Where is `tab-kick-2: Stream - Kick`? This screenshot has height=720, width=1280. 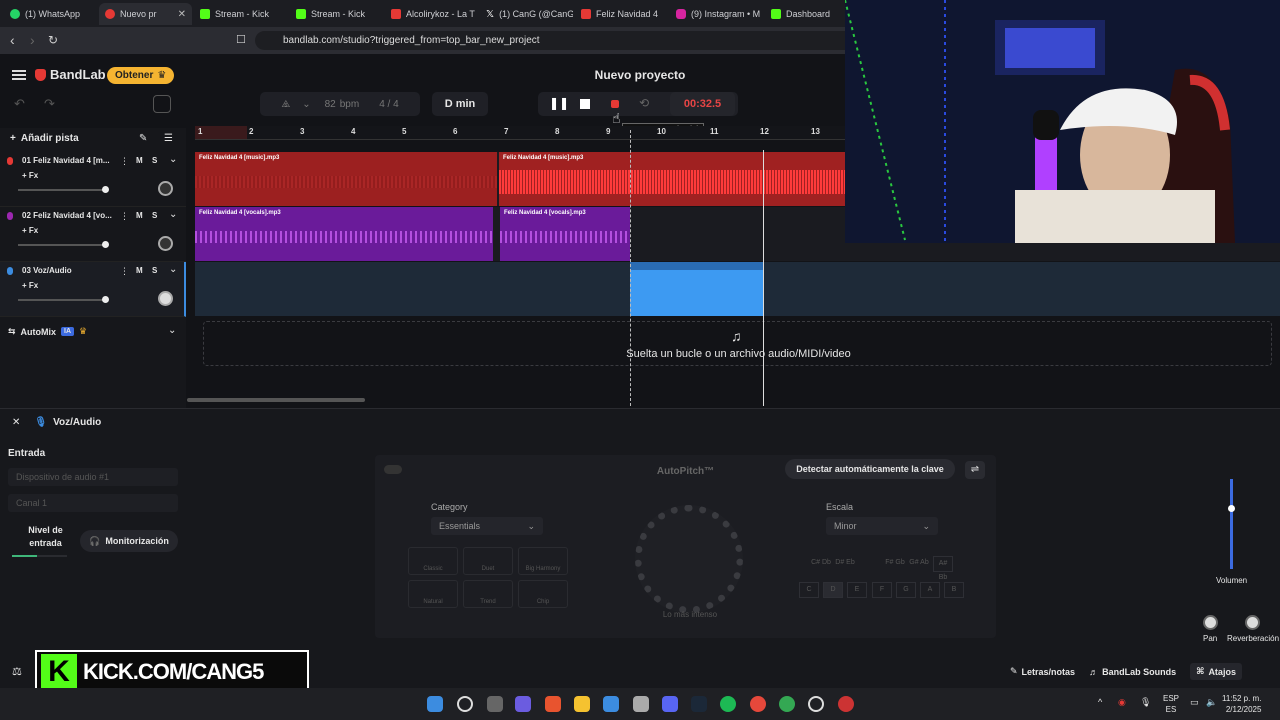
tab-kick-2: Stream - Kick is located at coordinates (336, 14).